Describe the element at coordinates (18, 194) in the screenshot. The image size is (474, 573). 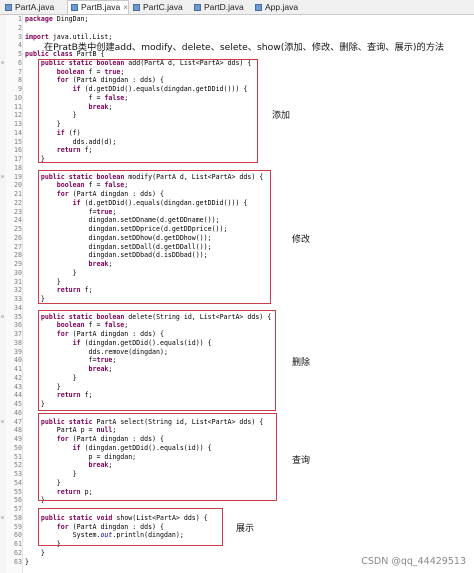
I see `line-number: 21` at that location.